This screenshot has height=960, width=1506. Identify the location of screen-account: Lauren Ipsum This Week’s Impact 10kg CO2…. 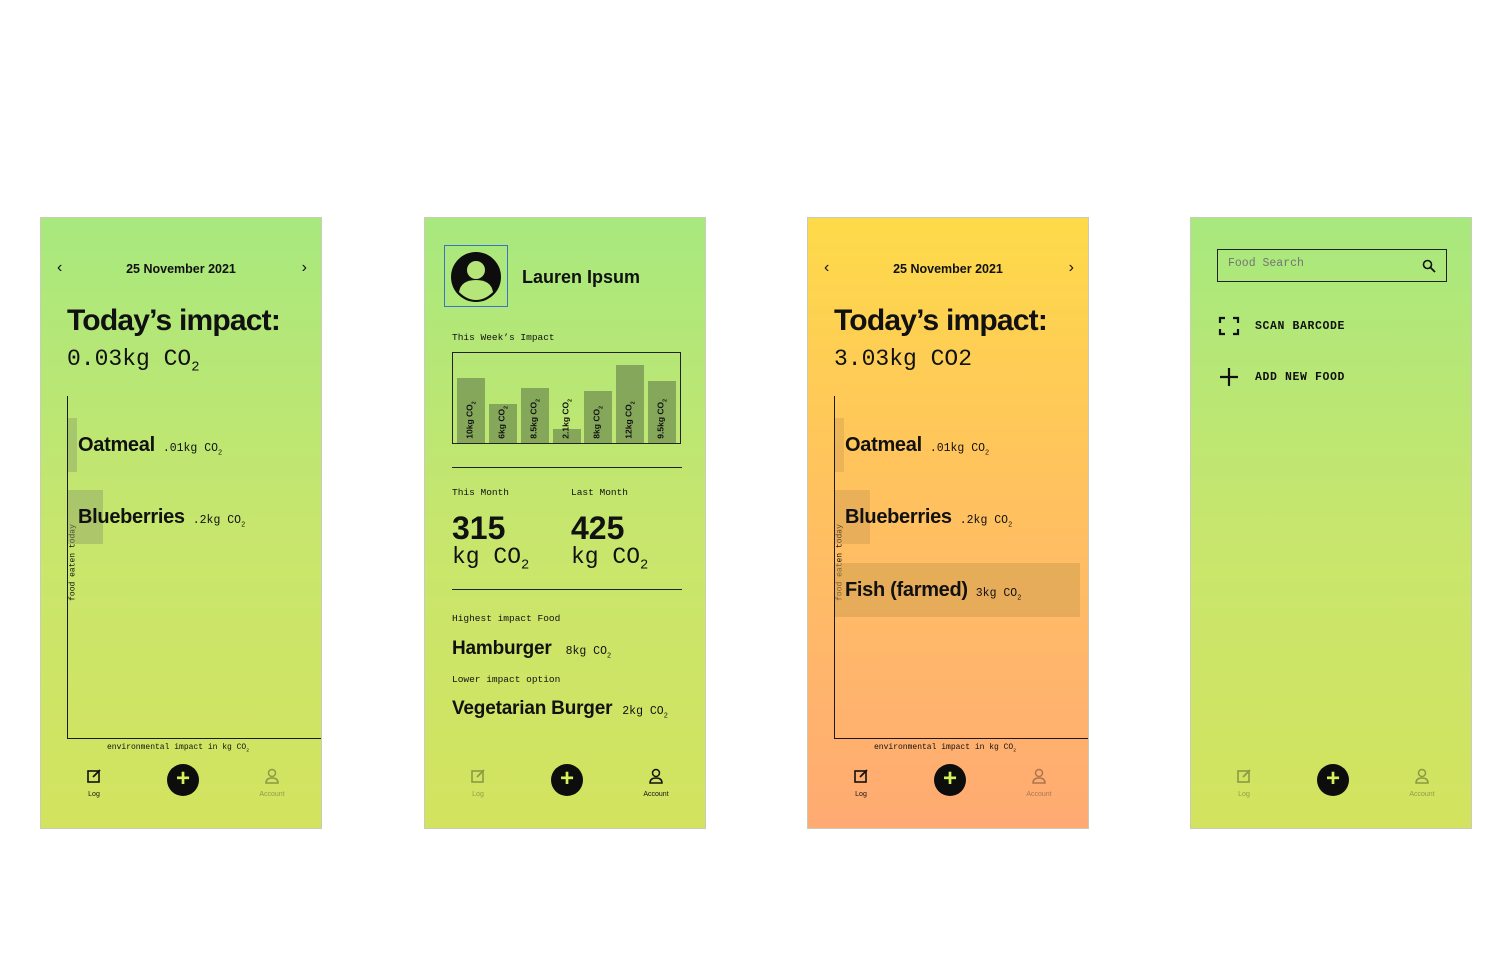
(565, 523).